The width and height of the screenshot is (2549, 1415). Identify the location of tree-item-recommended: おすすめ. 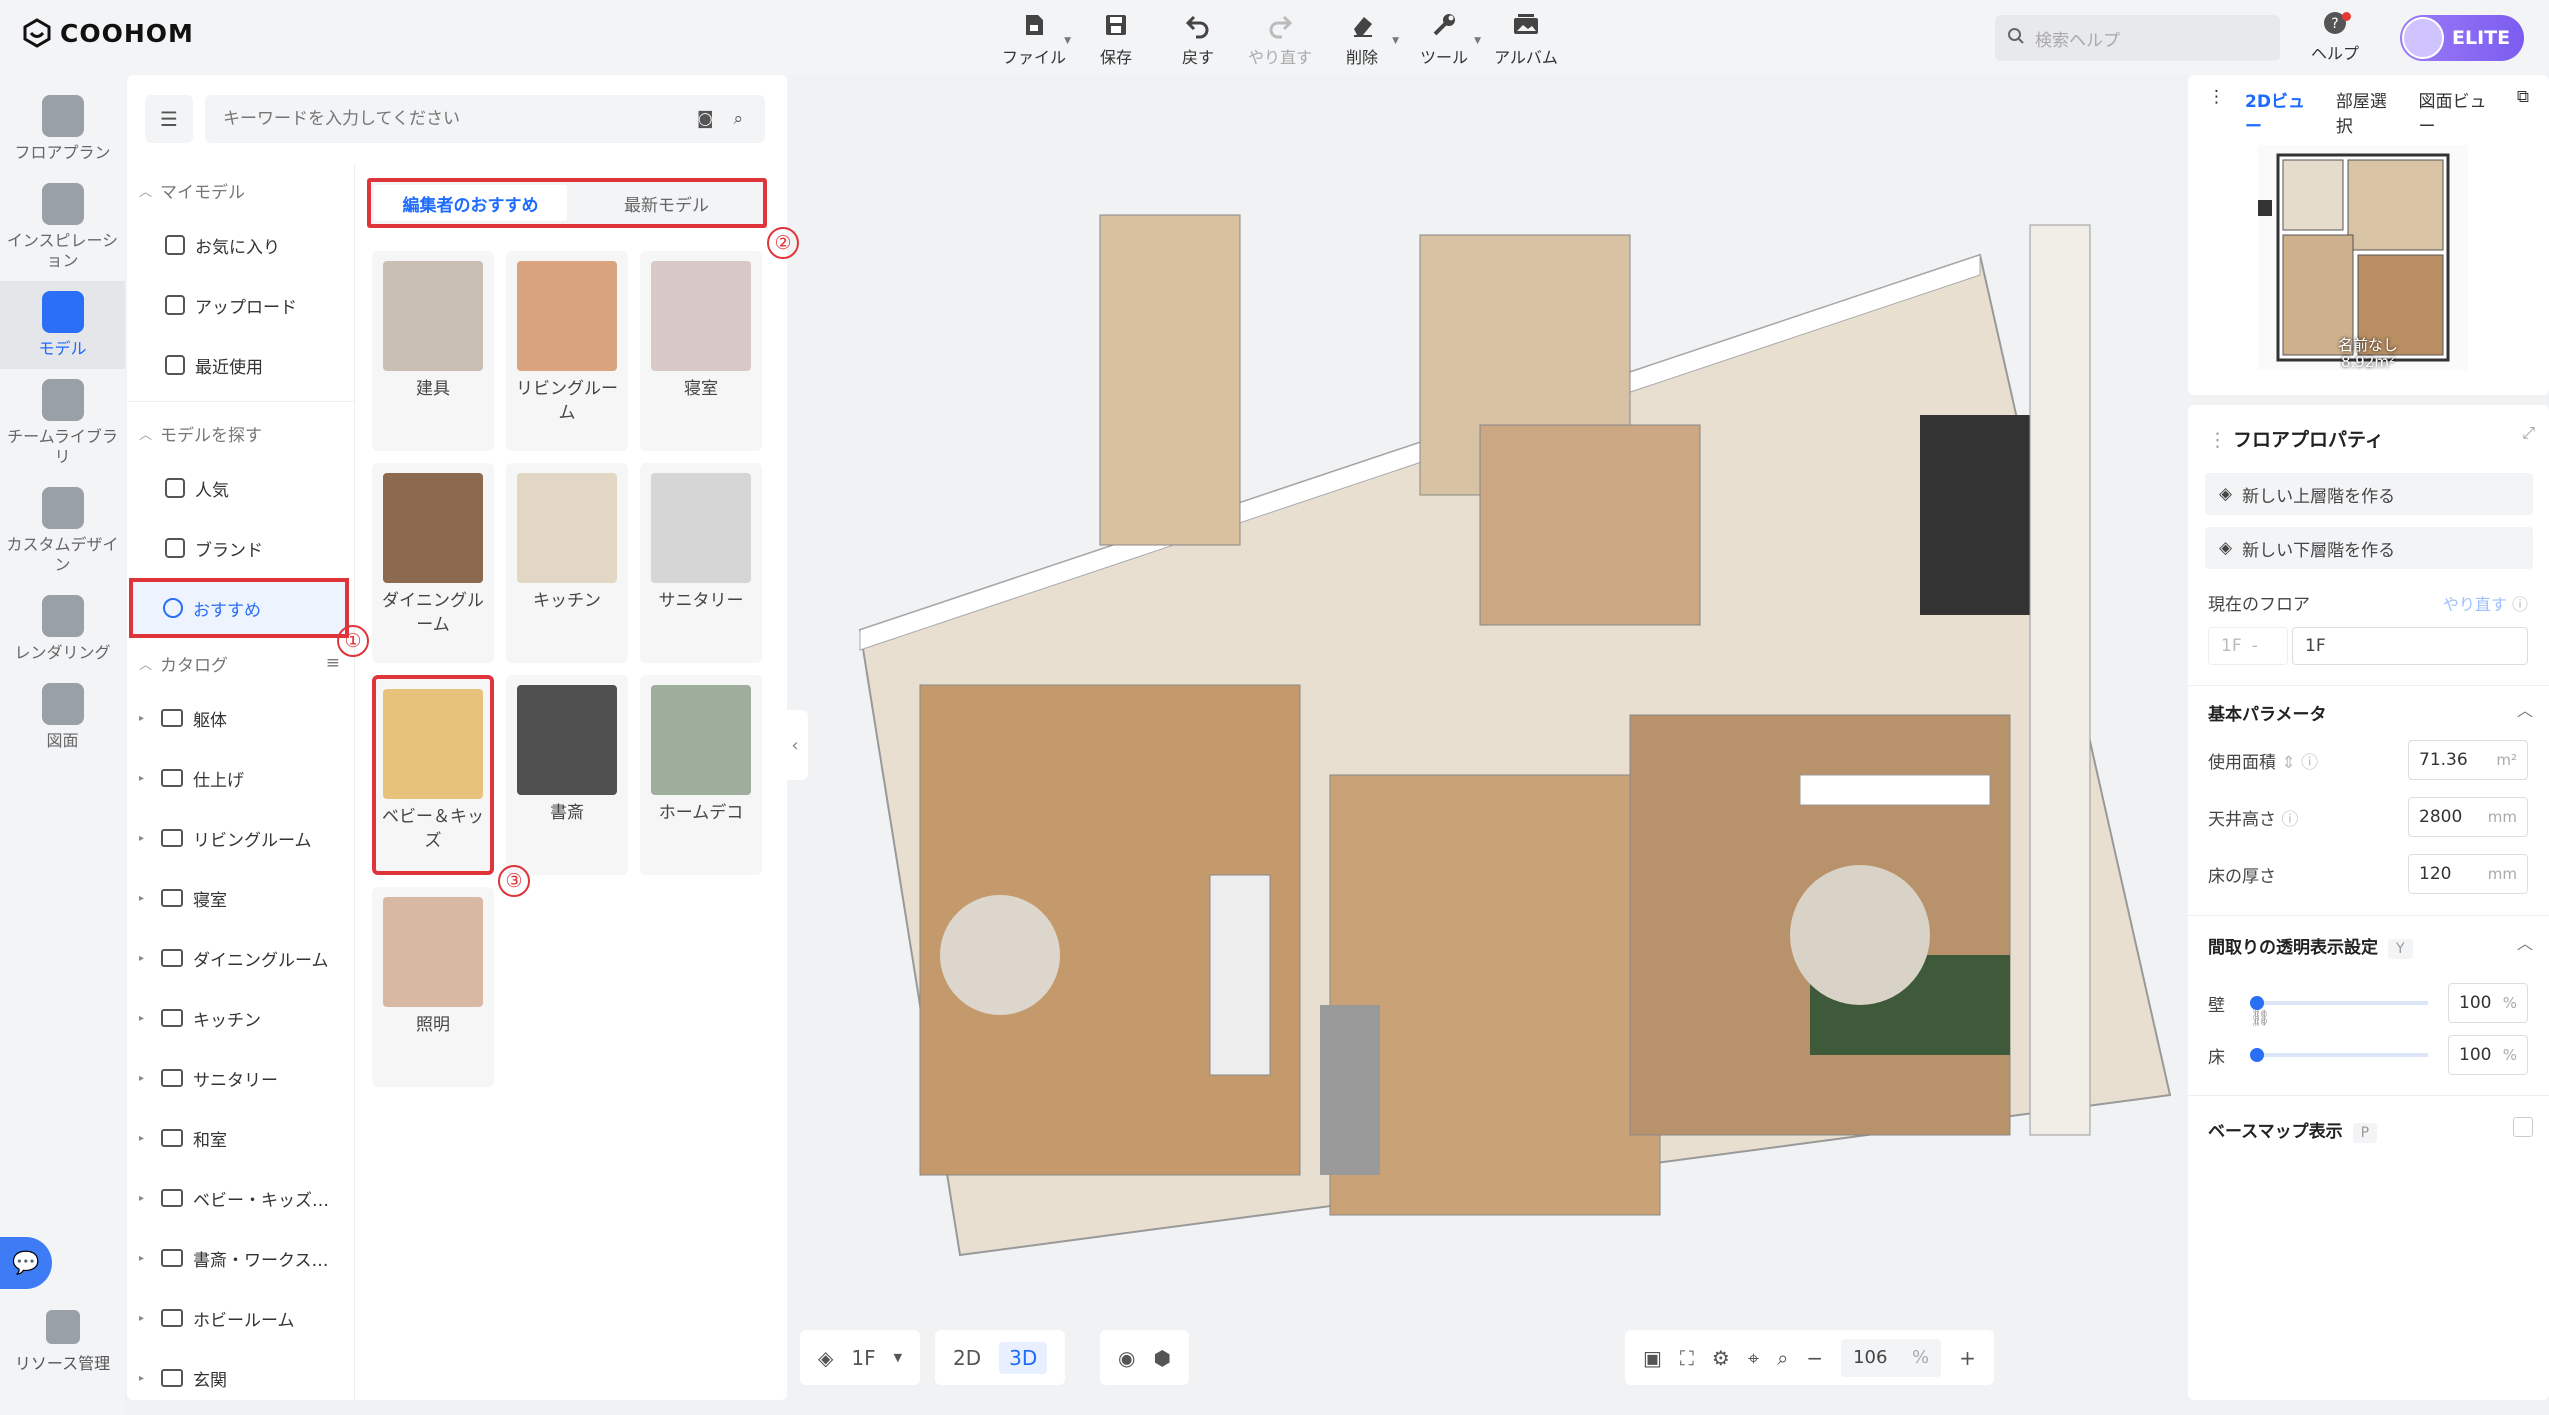
(239, 608).